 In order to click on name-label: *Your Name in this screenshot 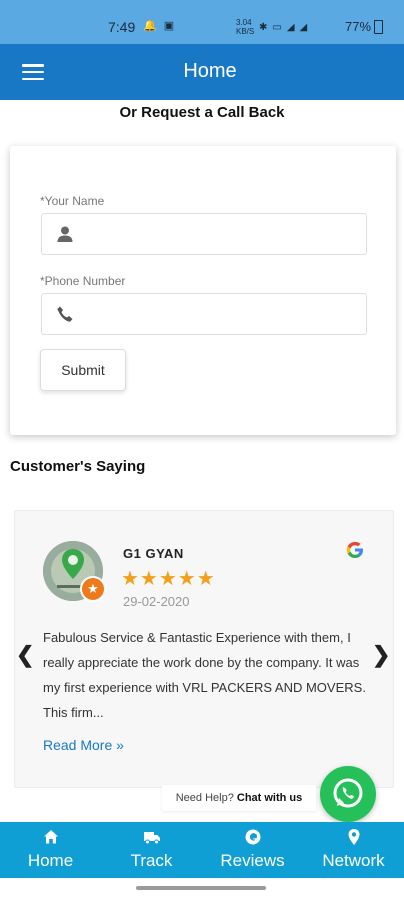, I will do `click(72, 201)`.